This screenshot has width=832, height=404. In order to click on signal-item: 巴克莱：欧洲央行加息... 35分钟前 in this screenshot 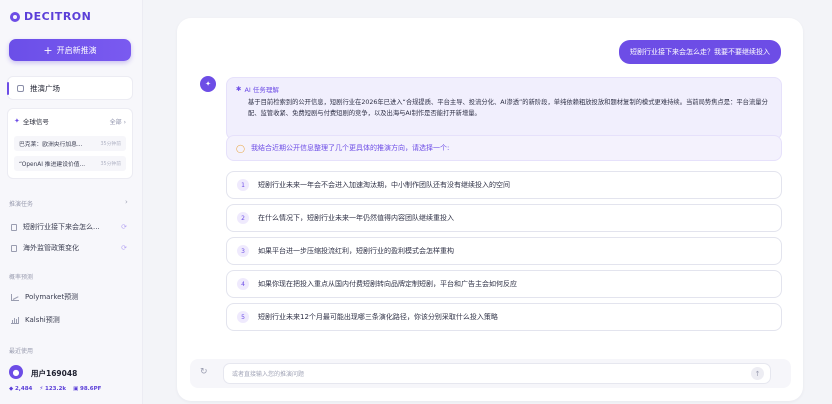, I will do `click(70, 143)`.